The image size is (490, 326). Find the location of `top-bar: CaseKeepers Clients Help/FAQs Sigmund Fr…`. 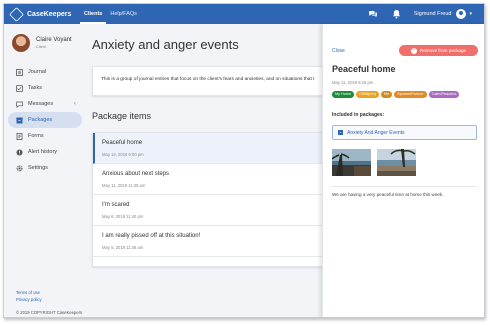

top-bar: CaseKeepers Clients Help/FAQs Sigmund Fr… is located at coordinates (244, 14).